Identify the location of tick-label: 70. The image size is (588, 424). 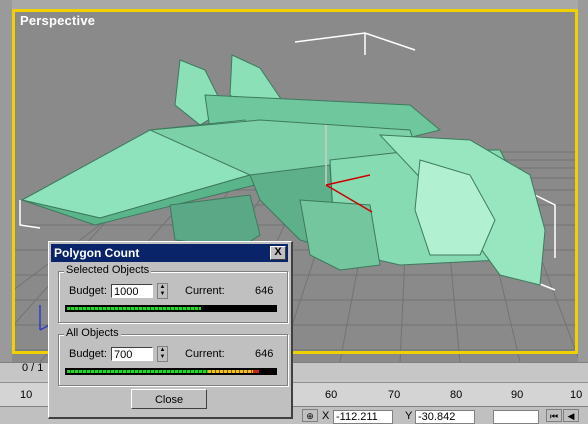
(394, 395).